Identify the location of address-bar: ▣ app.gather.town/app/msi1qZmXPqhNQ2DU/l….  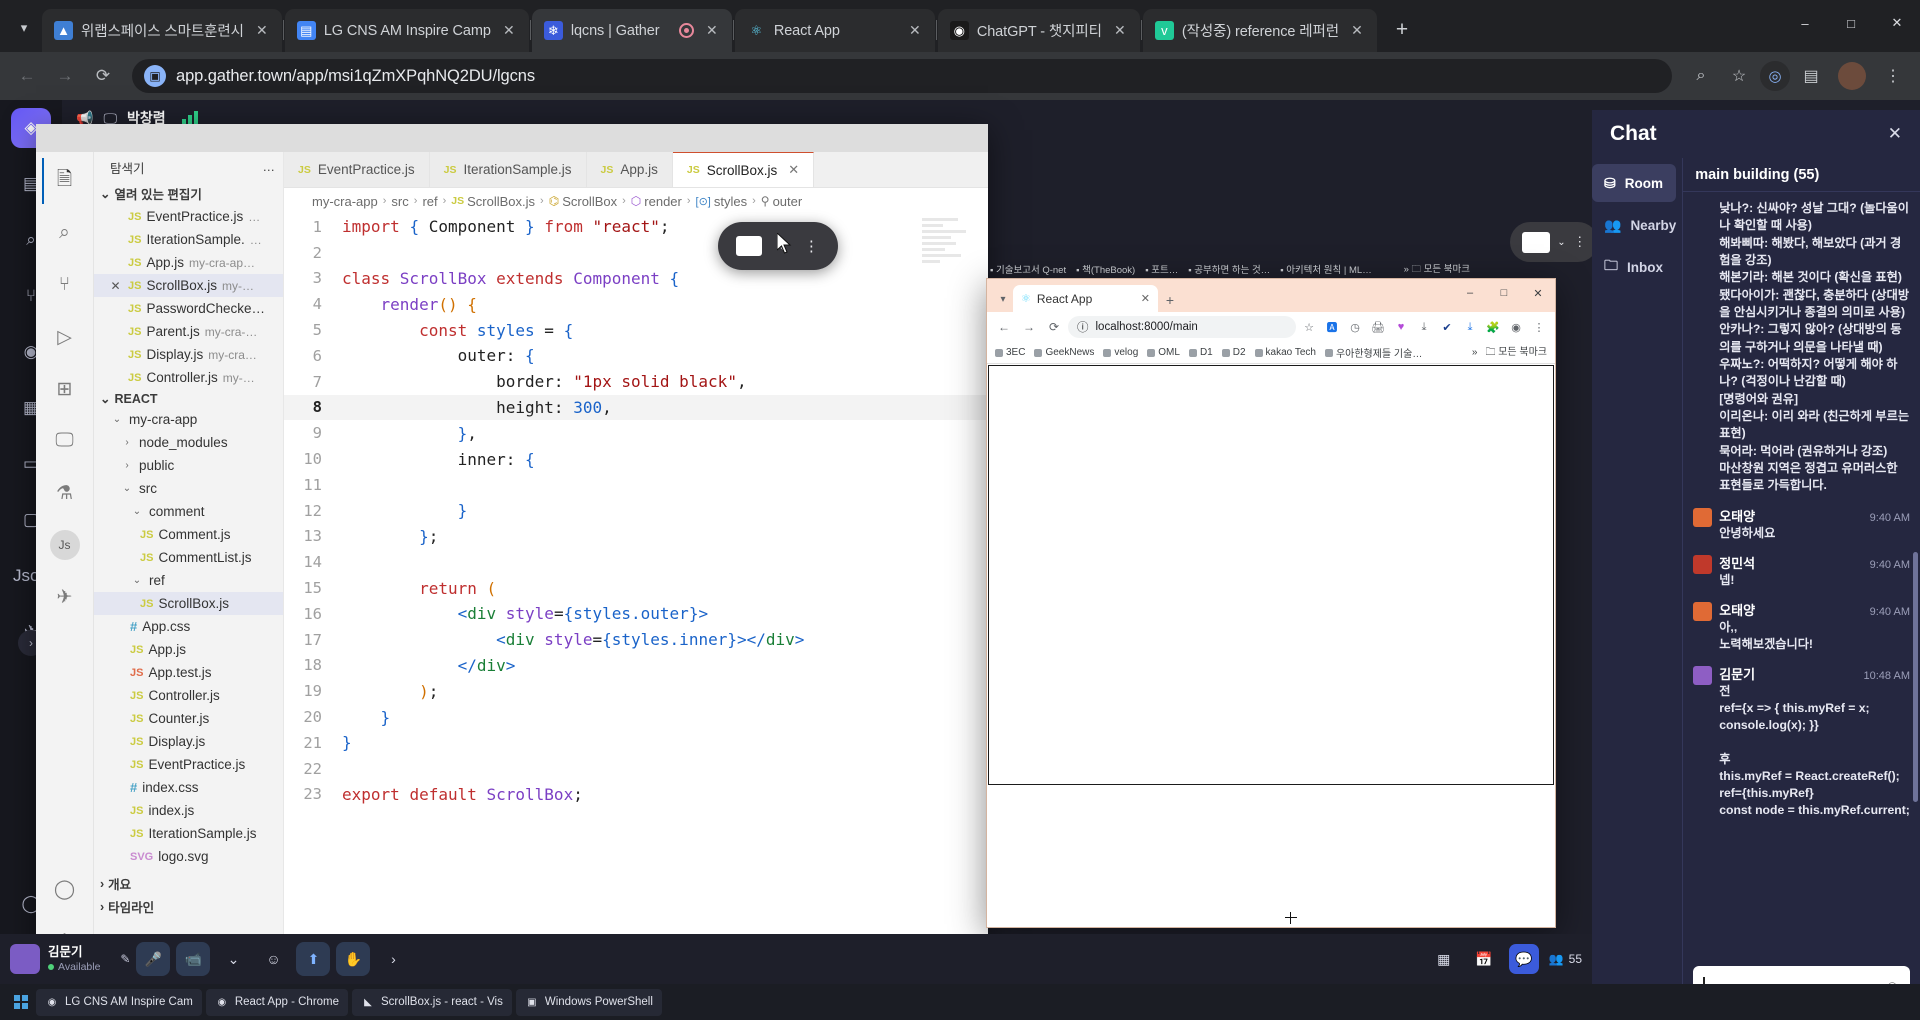
(902, 76).